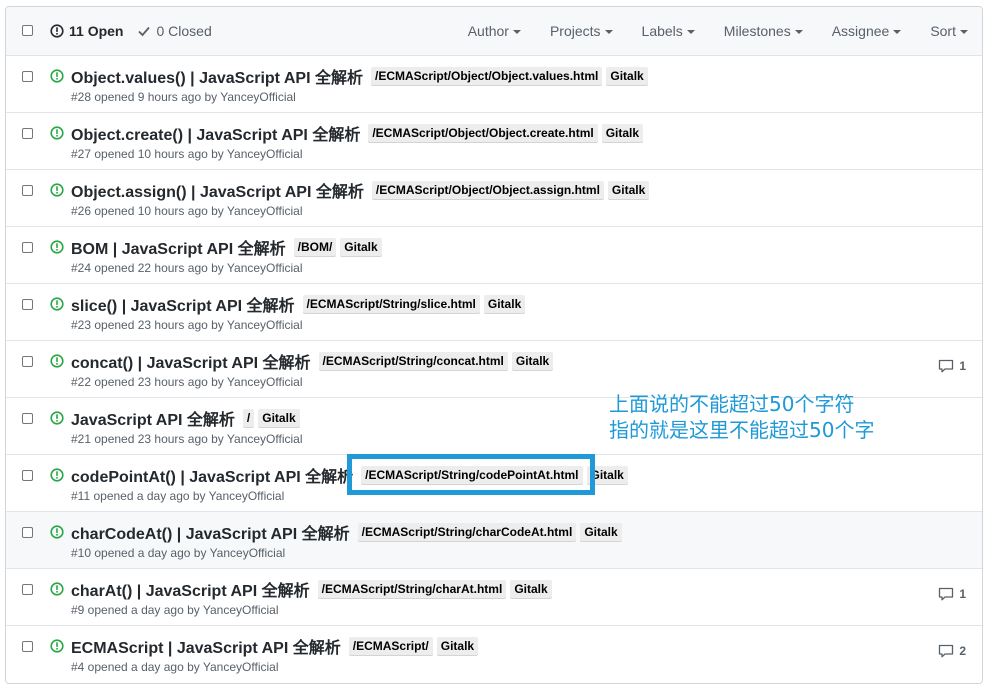 The image size is (987, 690). Describe the element at coordinates (486, 76) in the screenshot. I see `issue-label: /ECMAScript/Object/Object.values.html` at that location.